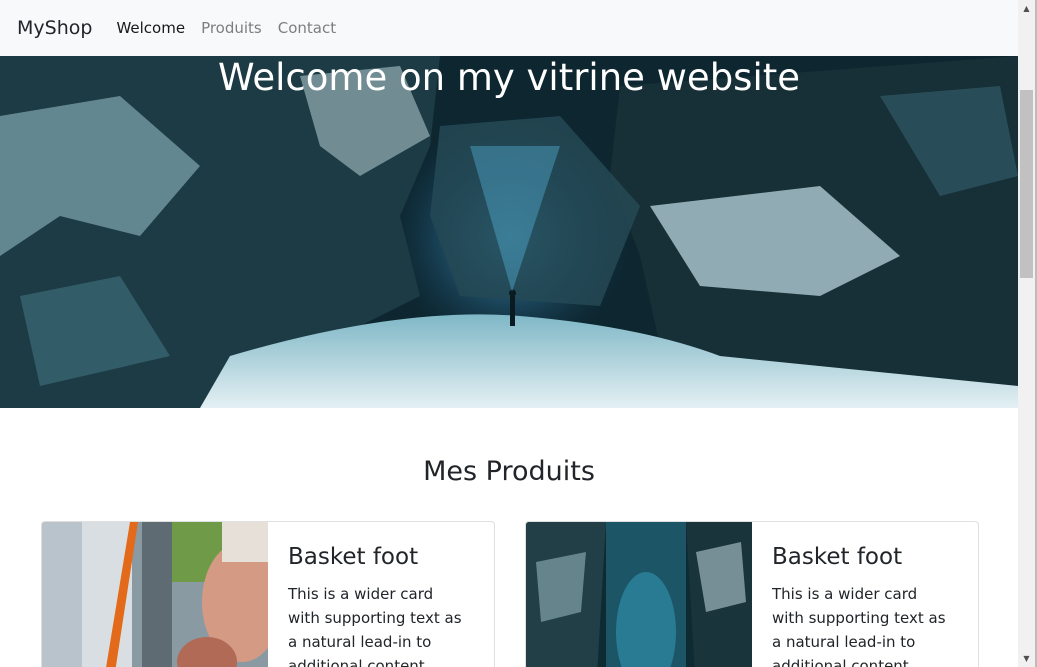 This screenshot has height=667, width=1037. I want to click on brand-link: MyShop, so click(54, 28).